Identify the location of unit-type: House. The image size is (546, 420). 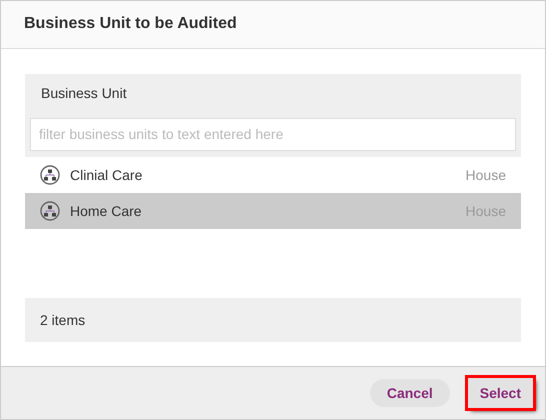
(486, 174).